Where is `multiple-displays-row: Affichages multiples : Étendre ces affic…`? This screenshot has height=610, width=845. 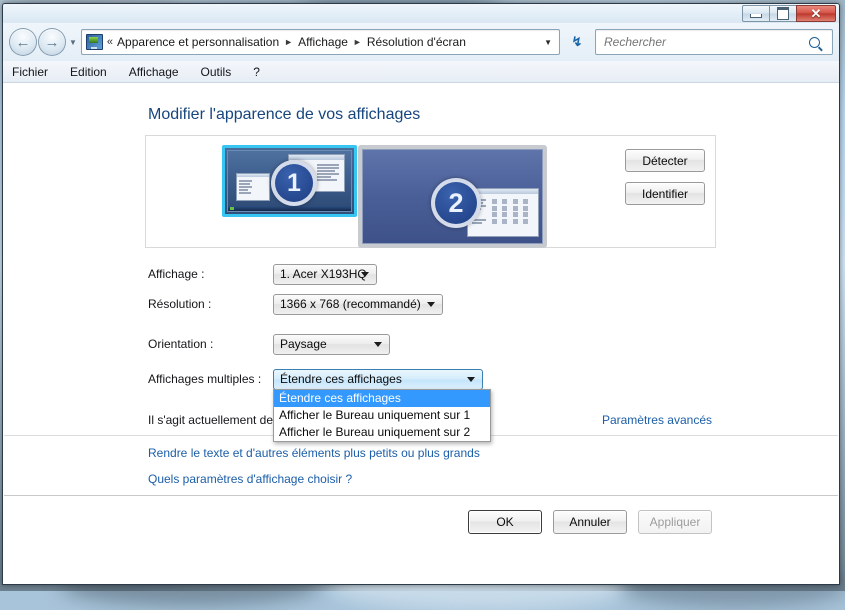
multiple-displays-row: Affichages multiples : Étendre ces affic… is located at coordinates (315, 379).